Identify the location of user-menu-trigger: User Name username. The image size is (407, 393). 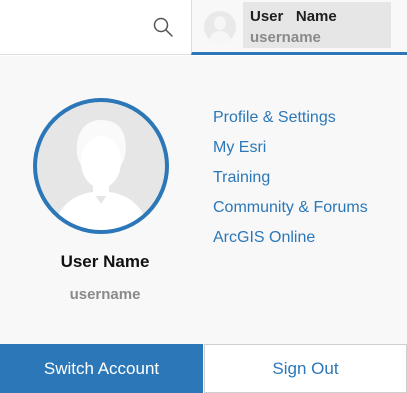
(299, 27).